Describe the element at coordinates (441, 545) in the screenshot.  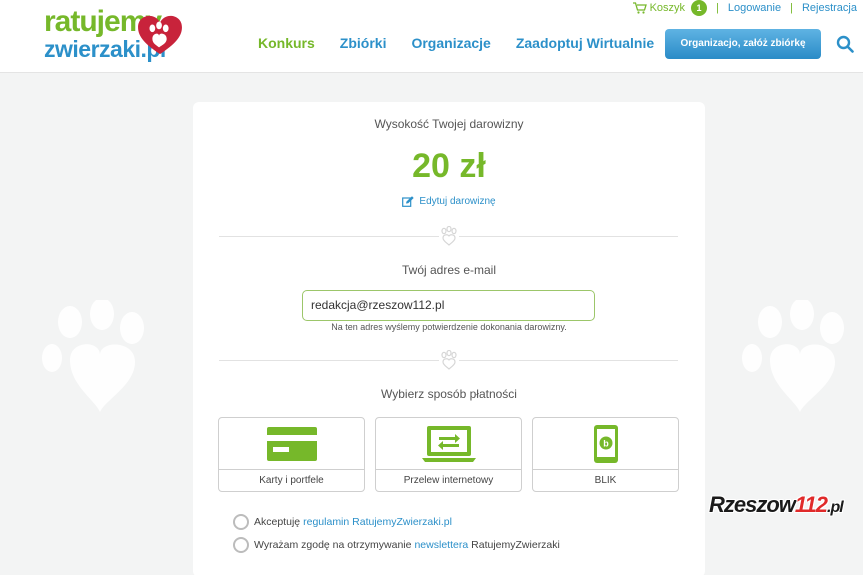
I see `newsletter-link: newslettera` at that location.